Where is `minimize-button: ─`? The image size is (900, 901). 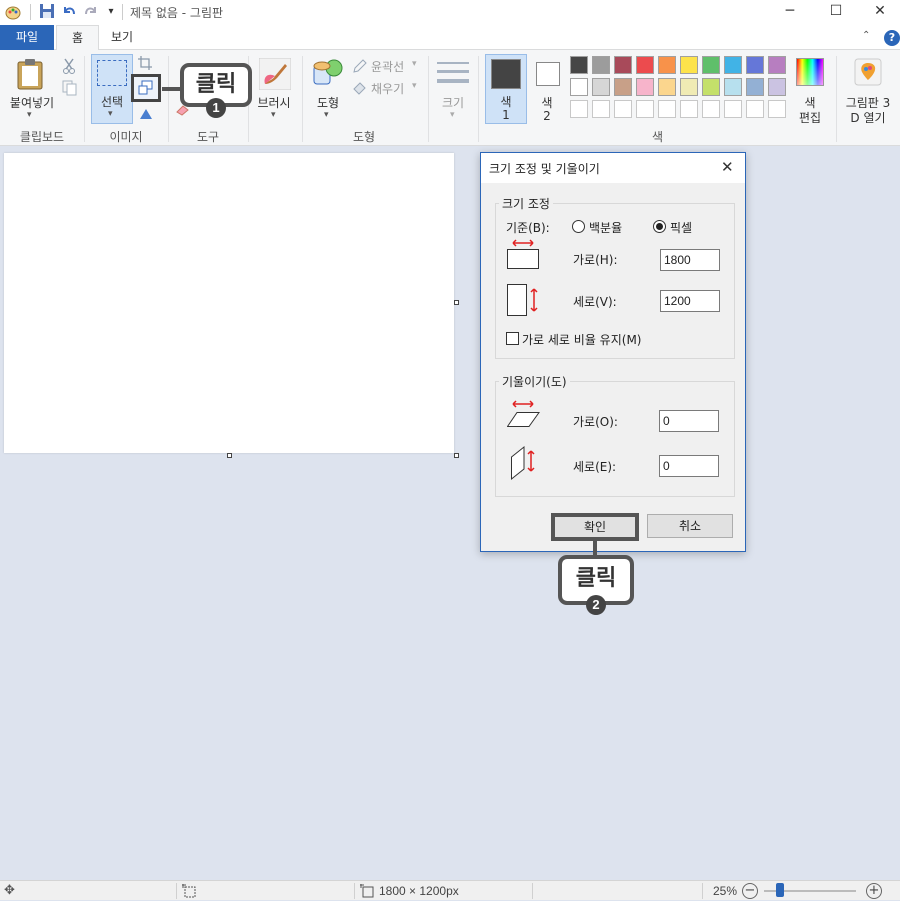 minimize-button: ─ is located at coordinates (790, 12).